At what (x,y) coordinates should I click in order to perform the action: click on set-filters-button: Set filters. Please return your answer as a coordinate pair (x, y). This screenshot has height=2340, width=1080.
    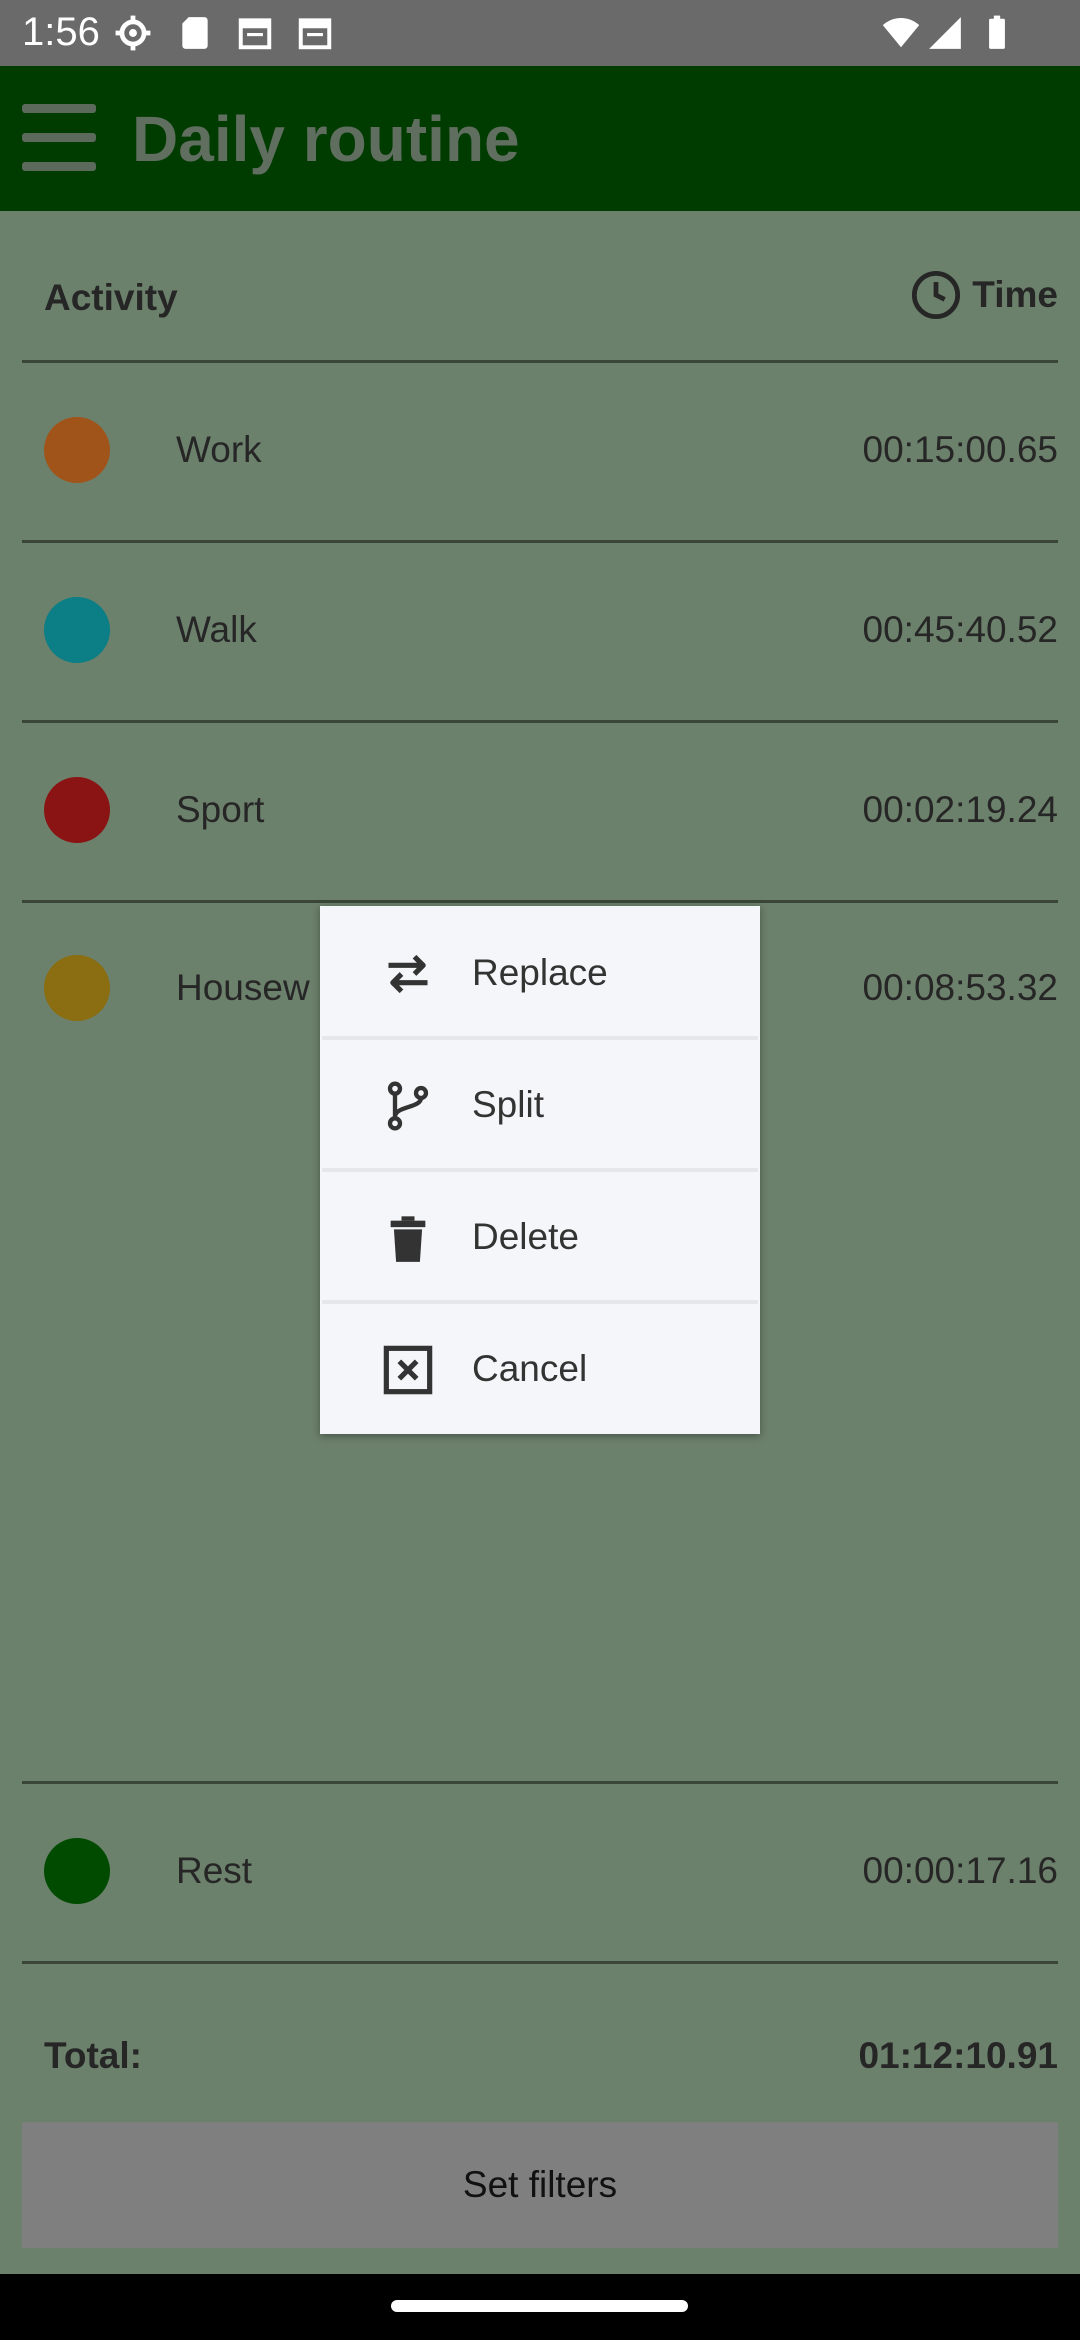
    Looking at the image, I should click on (540, 2185).